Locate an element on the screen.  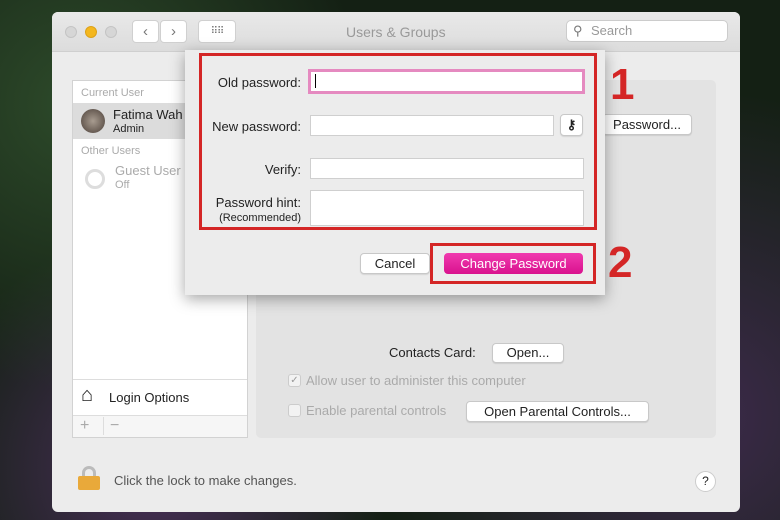
login-options-label: Login Options is located at coordinates (149, 397).